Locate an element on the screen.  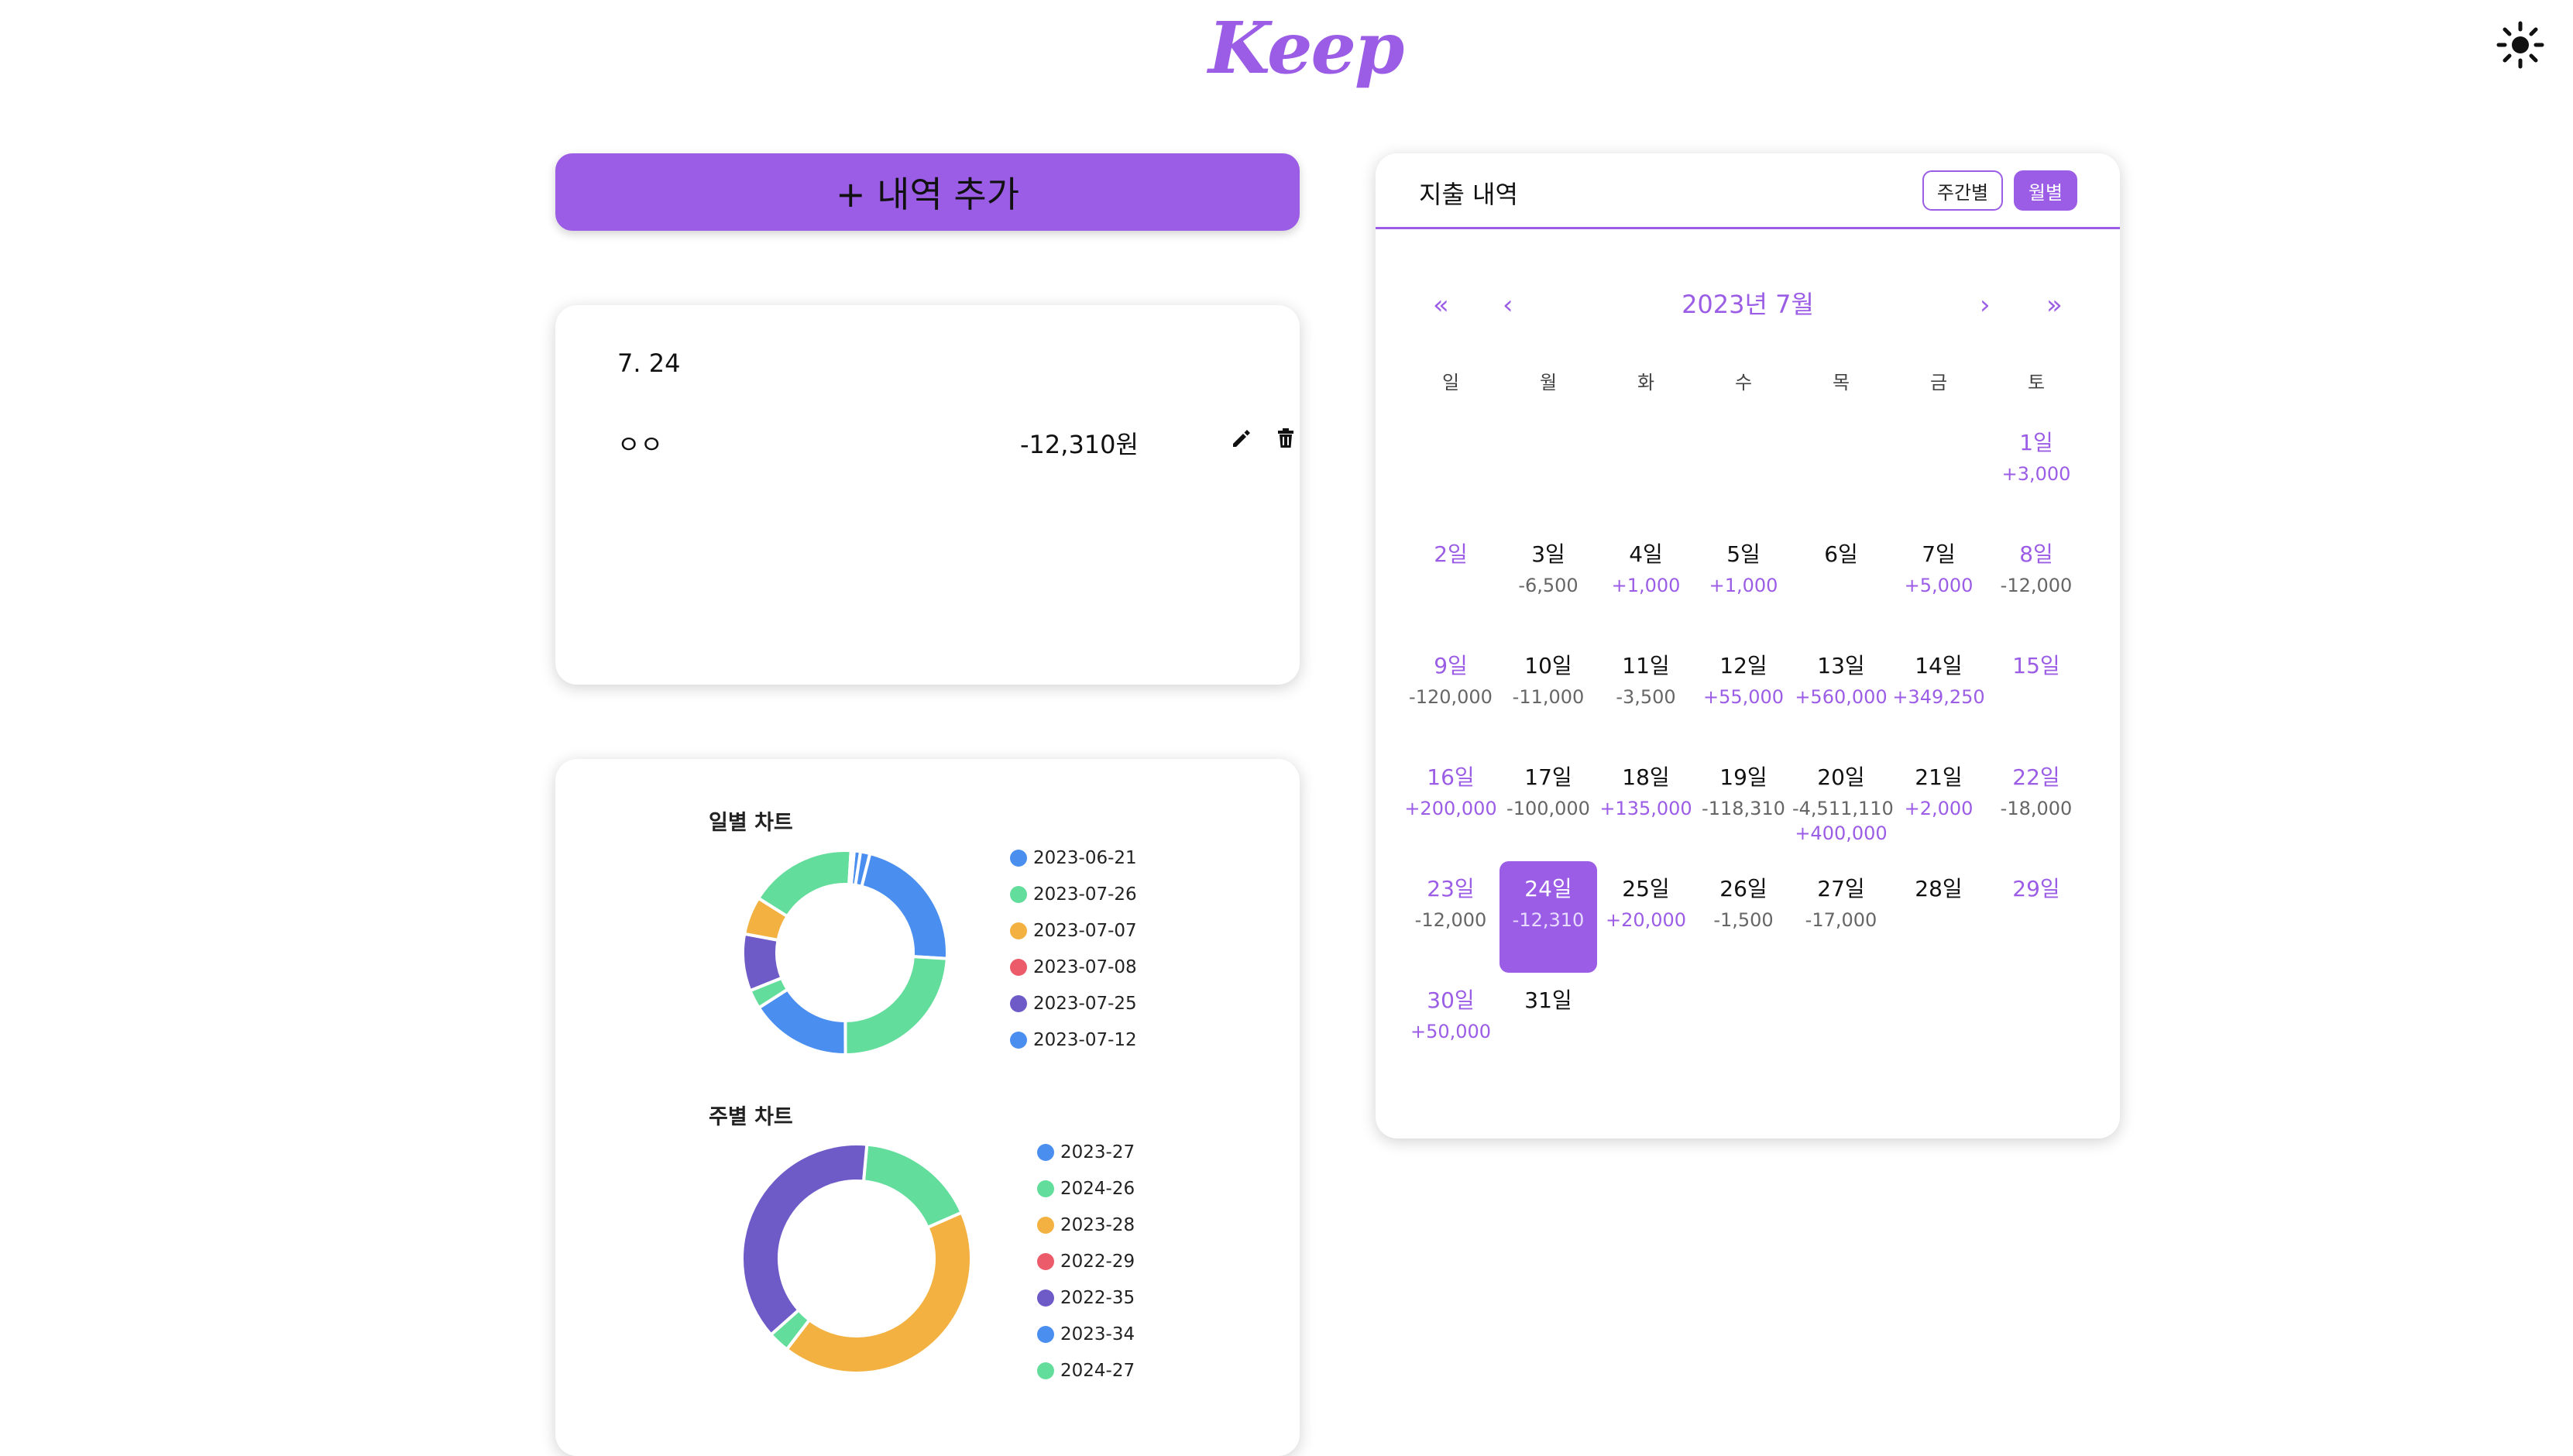
calendar-day: 12일 +55,000 is located at coordinates (1744, 694).